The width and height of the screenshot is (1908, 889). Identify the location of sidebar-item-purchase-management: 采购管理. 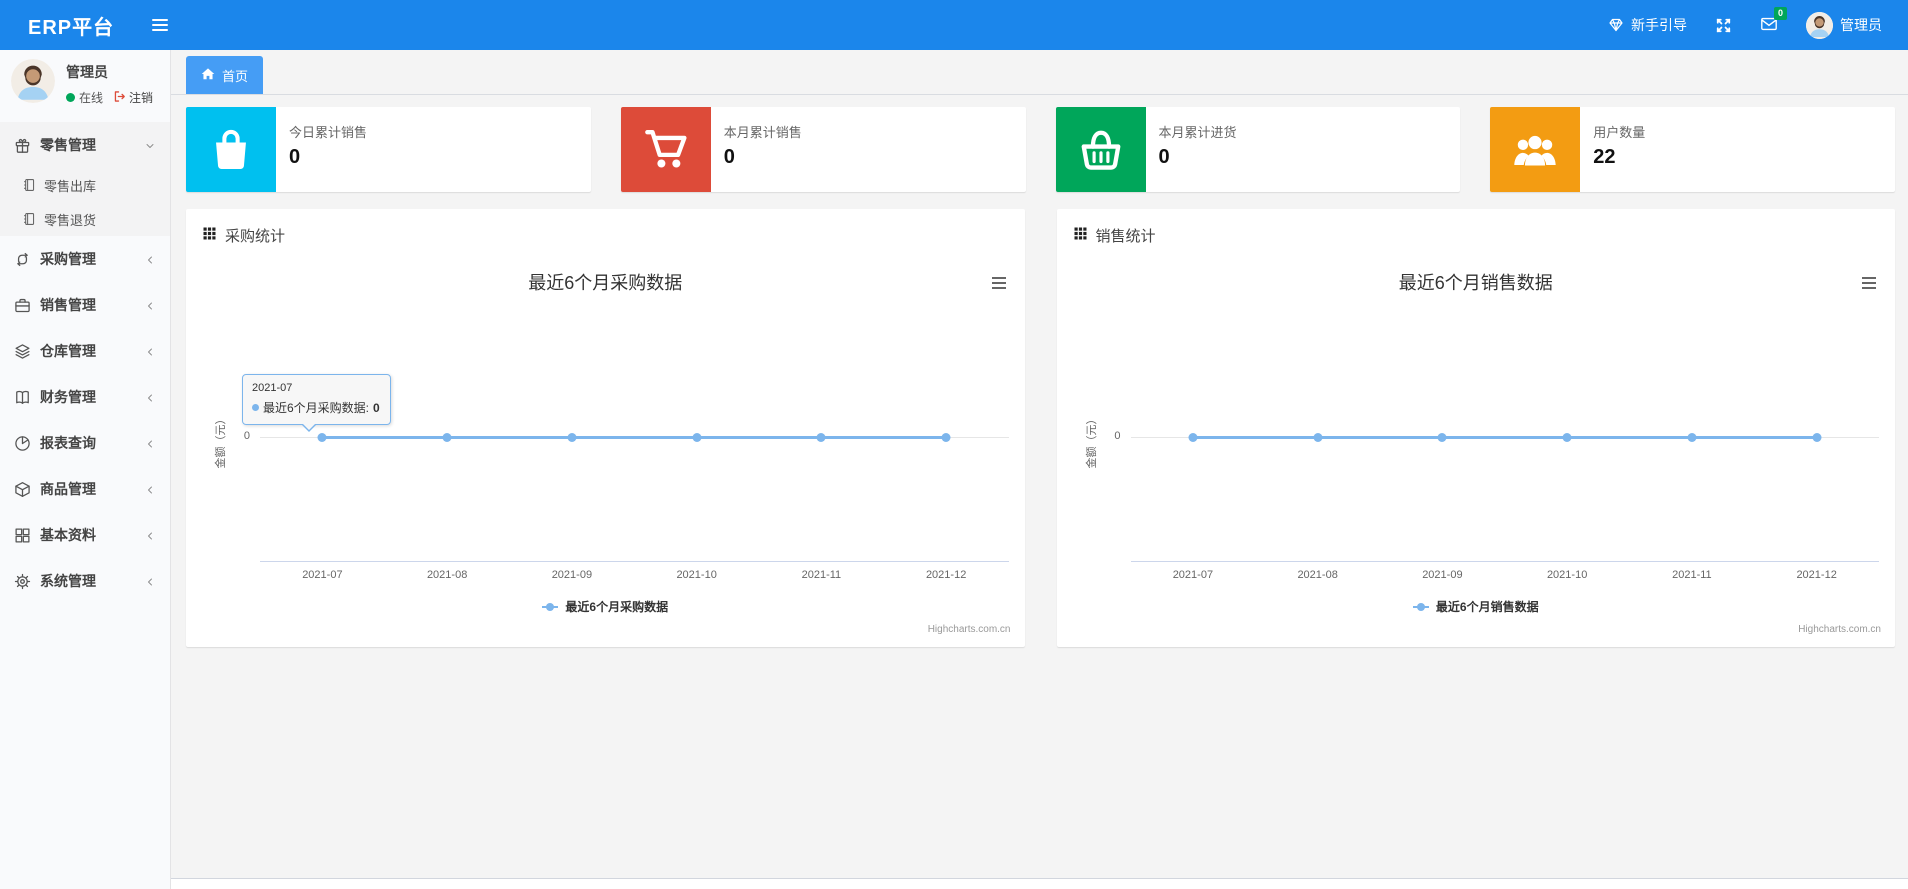
(85, 259).